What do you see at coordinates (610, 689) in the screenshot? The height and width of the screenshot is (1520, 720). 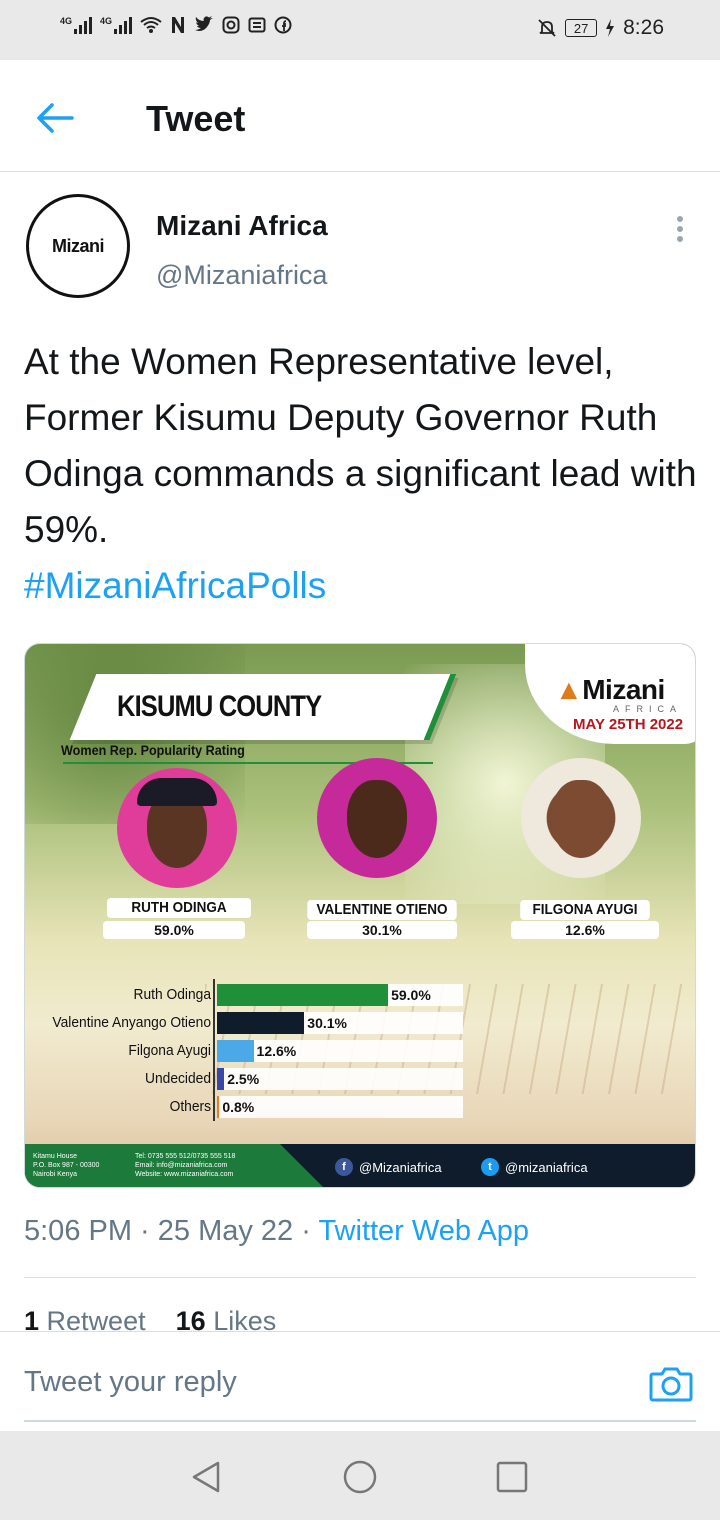 I see `mizani-logo: ▲Mizani` at bounding box center [610, 689].